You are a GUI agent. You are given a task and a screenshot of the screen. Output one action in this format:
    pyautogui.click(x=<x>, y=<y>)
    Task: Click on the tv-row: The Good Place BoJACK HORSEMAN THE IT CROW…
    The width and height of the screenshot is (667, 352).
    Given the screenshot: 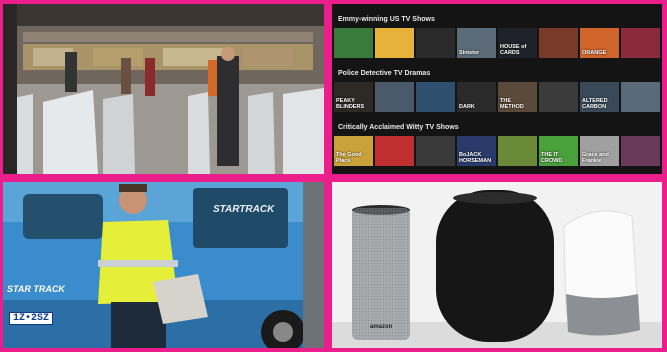 What is the action you would take?
    pyautogui.click(x=497, y=151)
    